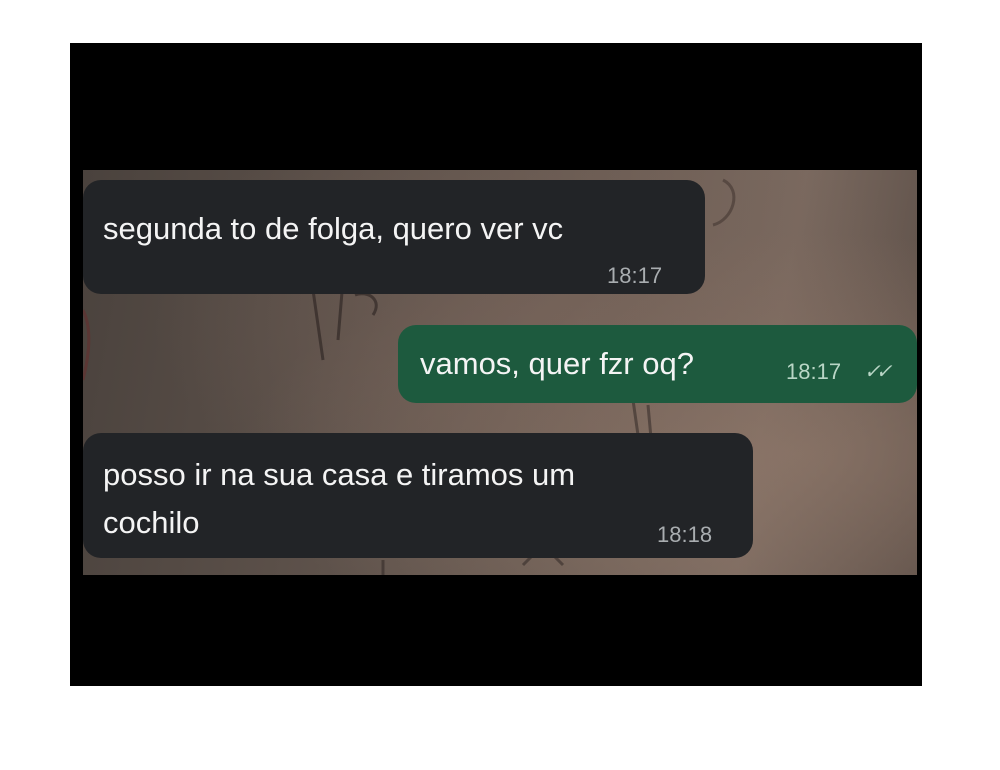  I want to click on message-bubble-incoming: segunda to de folga, quero ver vc 18:17, so click(394, 237).